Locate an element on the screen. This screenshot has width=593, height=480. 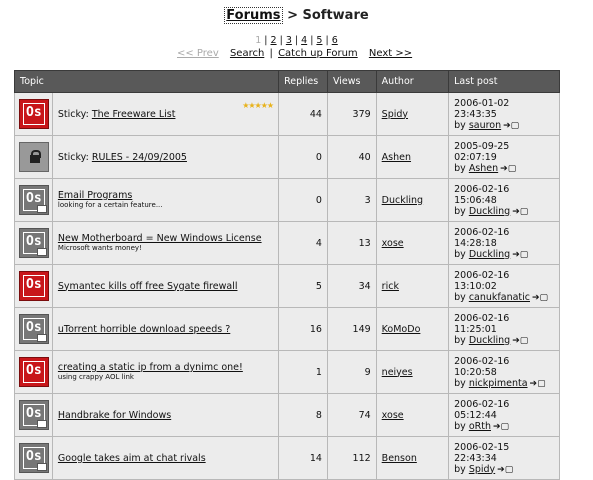
breadcrumb-forums-link: Forums is located at coordinates (253, 15).